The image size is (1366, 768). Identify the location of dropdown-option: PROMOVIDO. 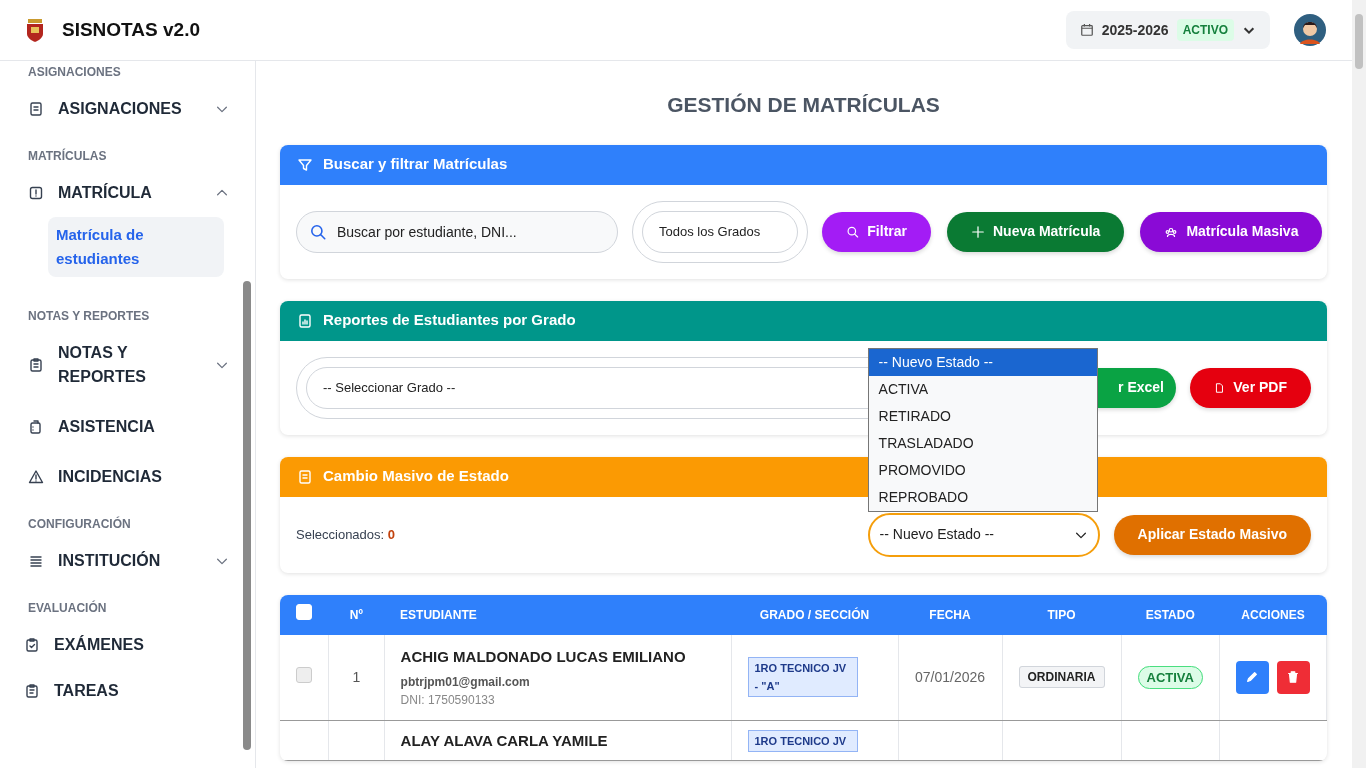
(982, 470).